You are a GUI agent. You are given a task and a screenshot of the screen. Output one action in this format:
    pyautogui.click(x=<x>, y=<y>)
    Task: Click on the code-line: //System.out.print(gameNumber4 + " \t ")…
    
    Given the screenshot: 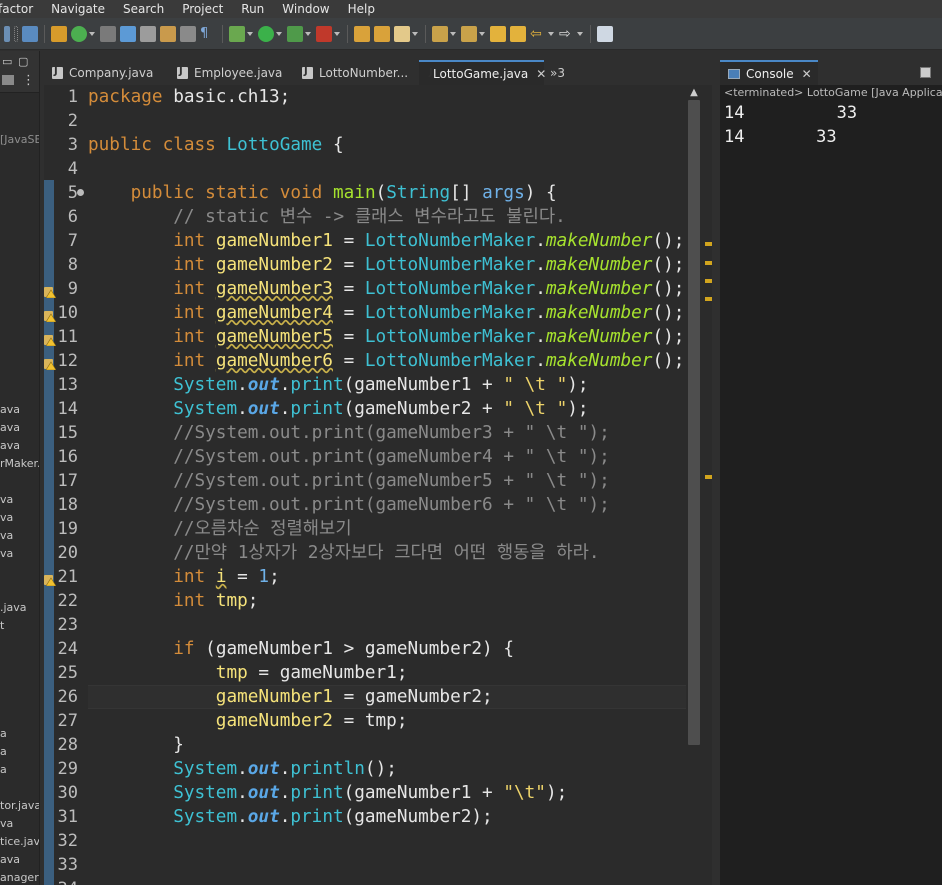 What is the action you would take?
    pyautogui.click(x=349, y=457)
    